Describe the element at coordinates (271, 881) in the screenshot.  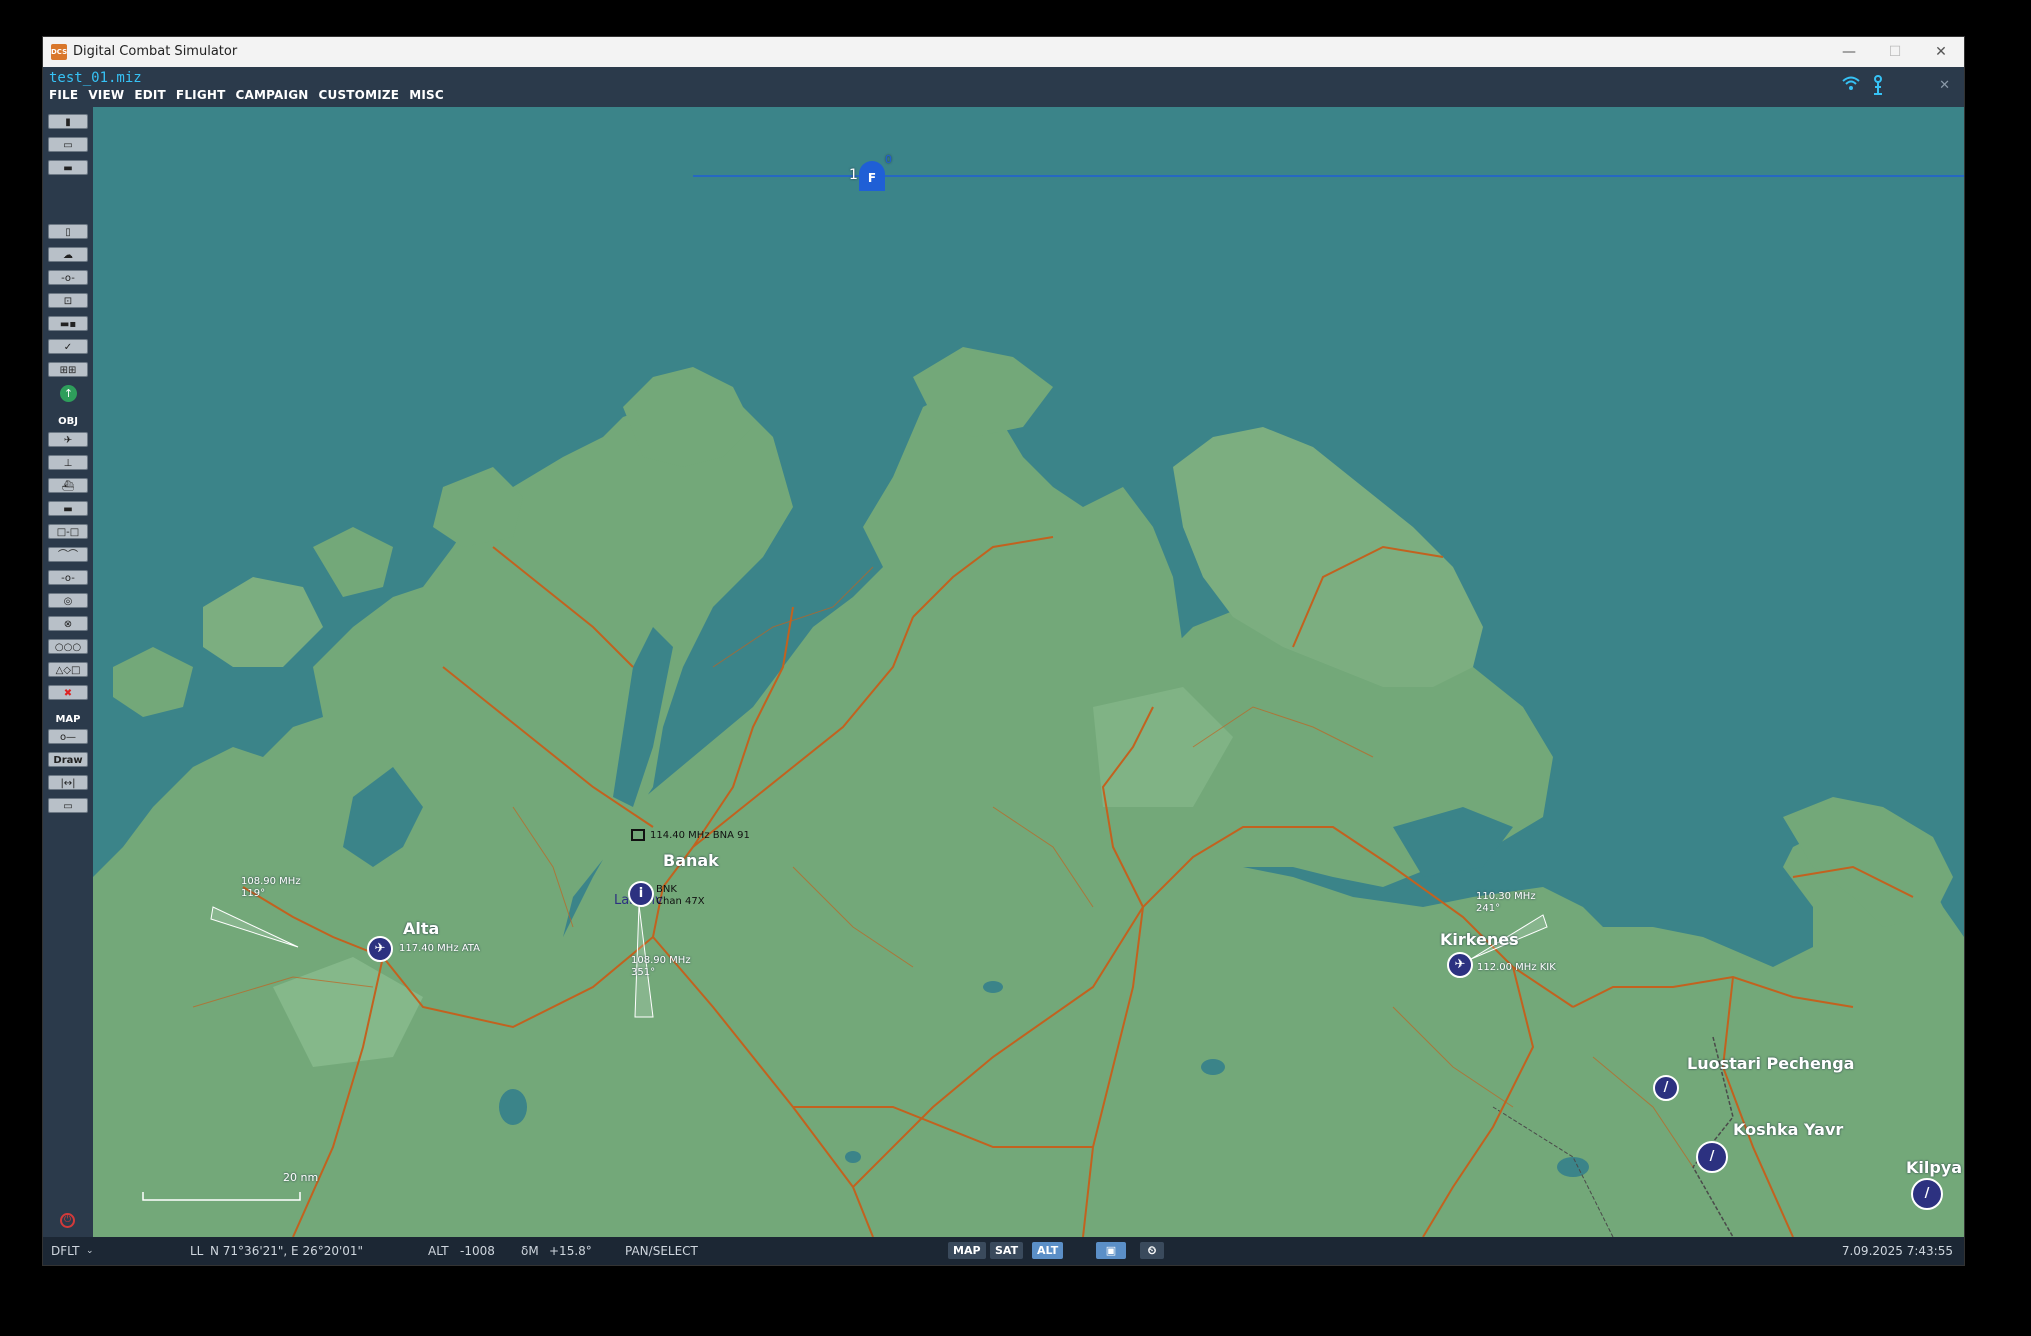
I see `alta-ils-freq: 108.90 MHz` at that location.